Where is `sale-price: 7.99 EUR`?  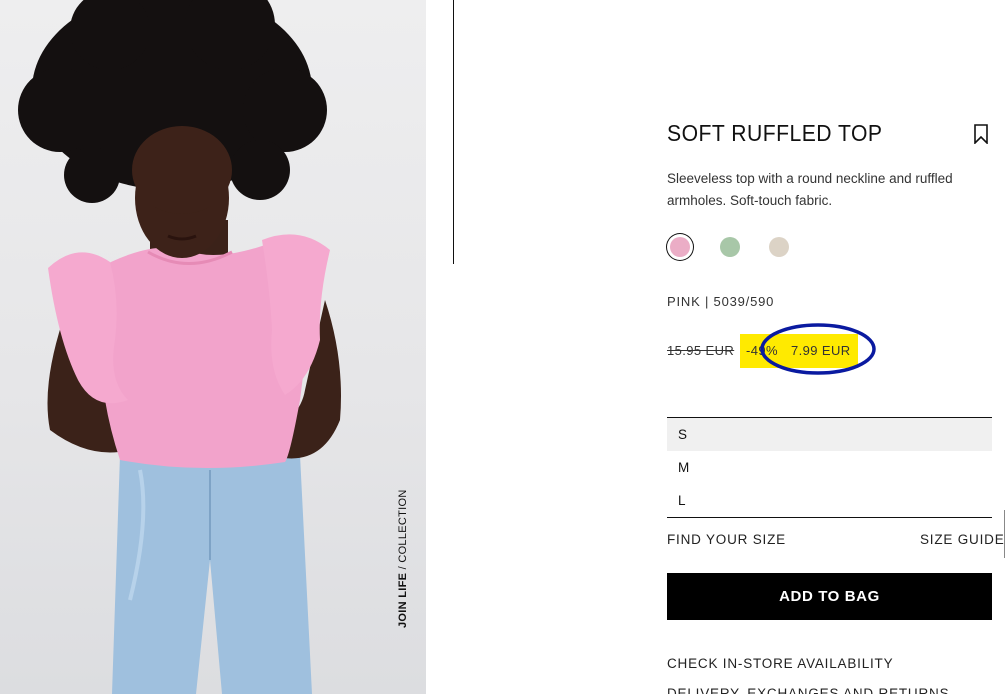 sale-price: 7.99 EUR is located at coordinates (821, 350).